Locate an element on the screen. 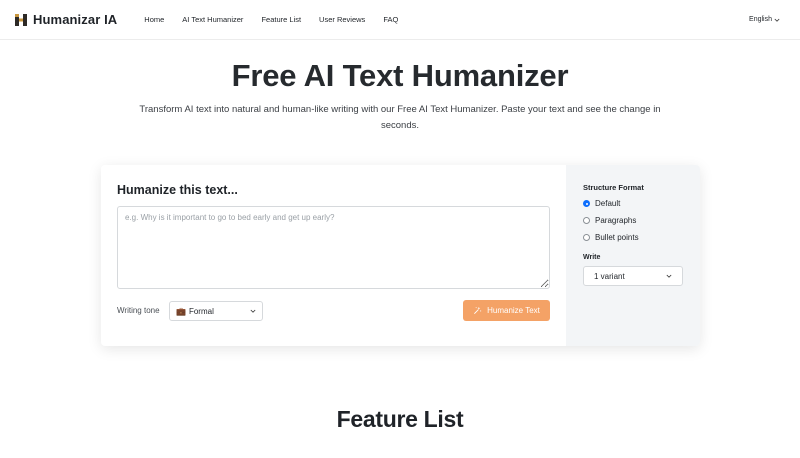 This screenshot has height=458, width=800. nav-faq: FAQ is located at coordinates (390, 19).